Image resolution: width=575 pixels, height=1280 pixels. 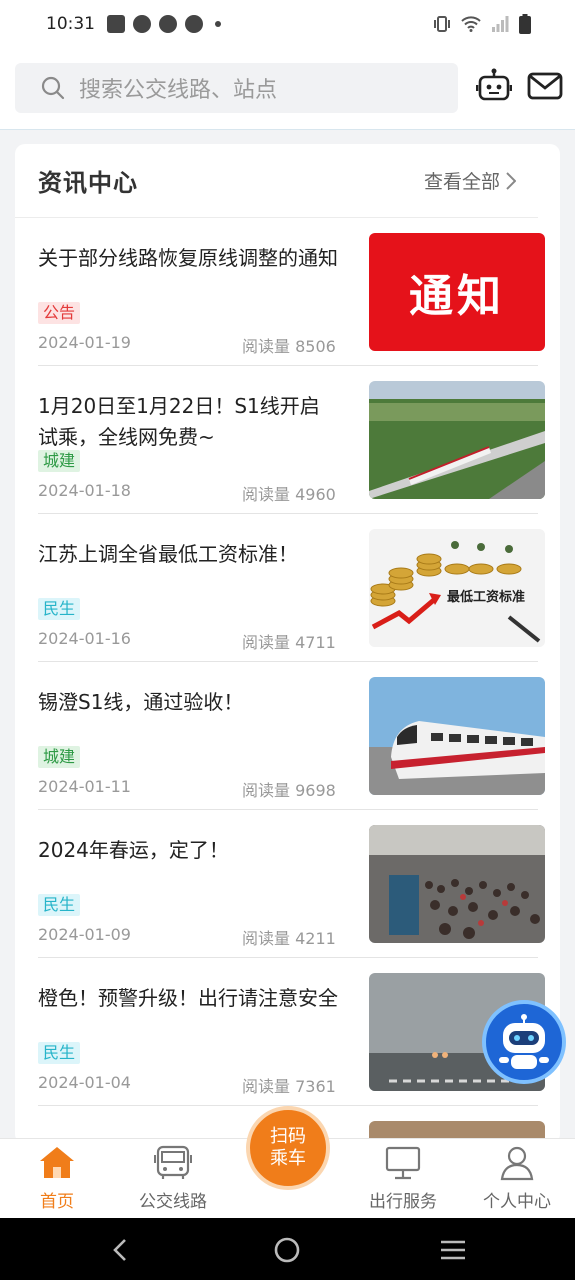 I want to click on monitor-icon, so click(x=403, y=1163).